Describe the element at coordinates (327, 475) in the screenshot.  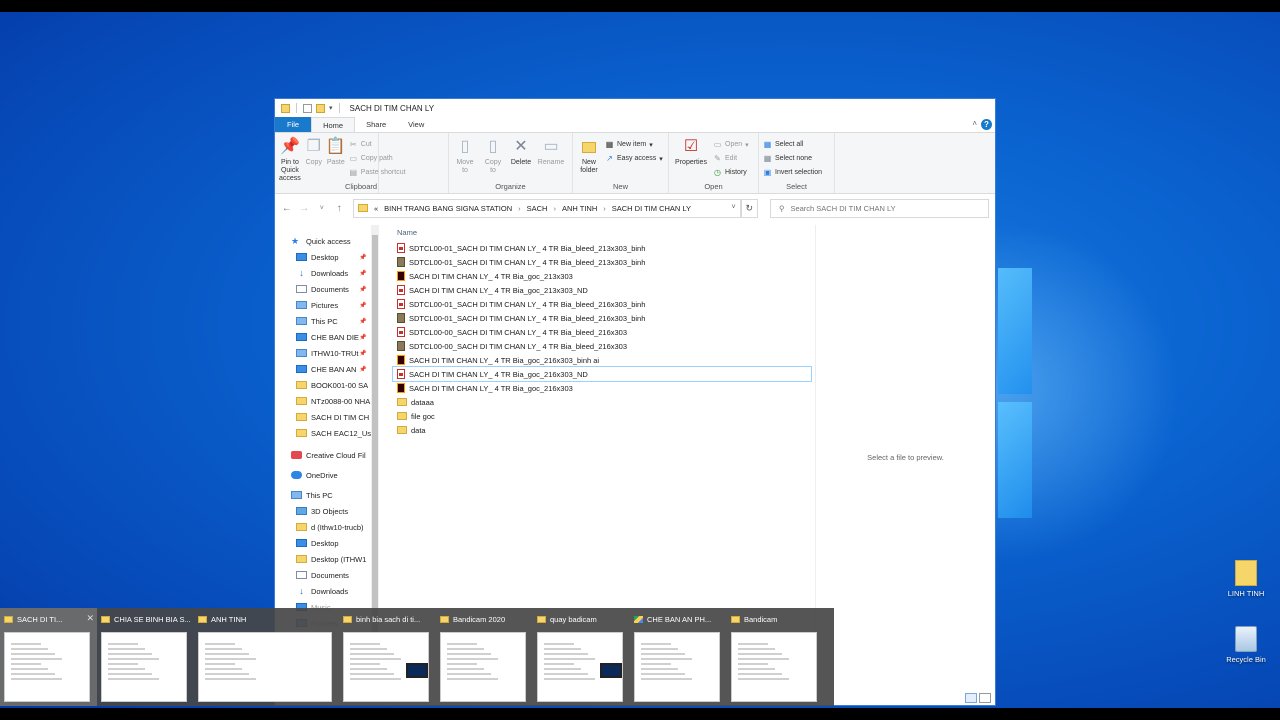
I see `nav-item-onedrive: OneDrive` at that location.